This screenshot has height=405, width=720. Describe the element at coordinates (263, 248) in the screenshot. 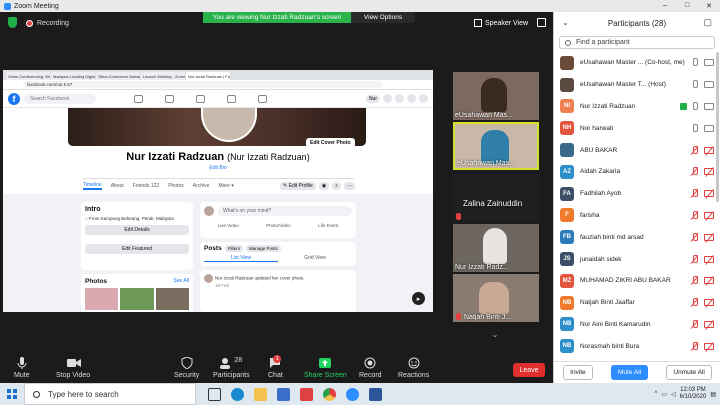

I see `manage-posts-button: Manage Posts` at that location.